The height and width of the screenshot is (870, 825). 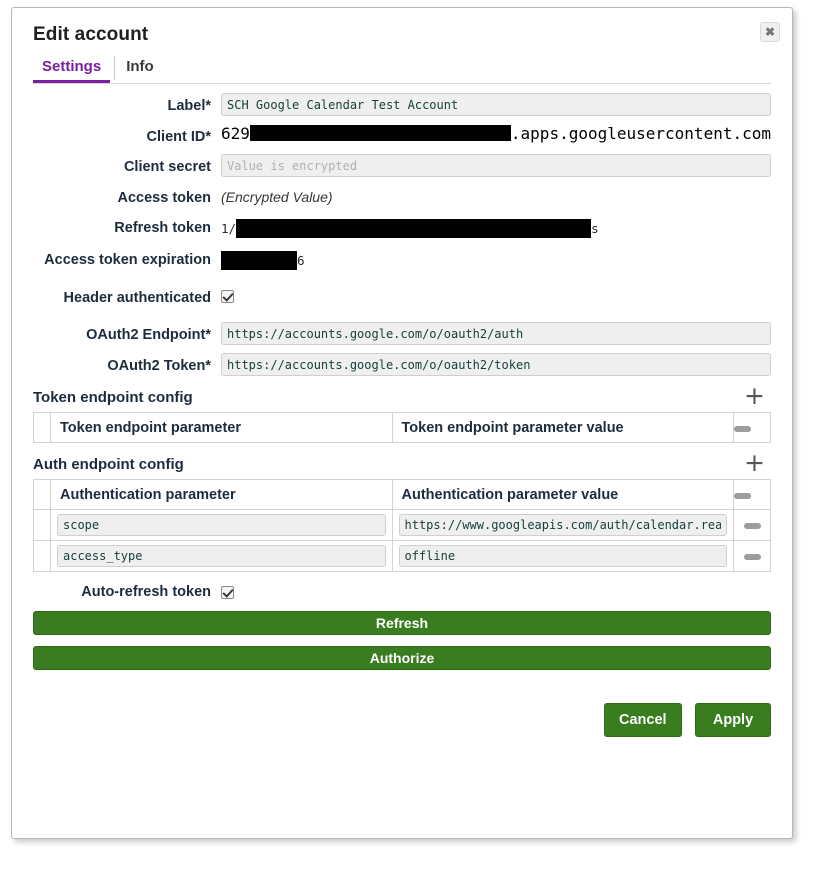 What do you see at coordinates (402, 725) in the screenshot?
I see `dialog-footer: Cancel Apply` at bounding box center [402, 725].